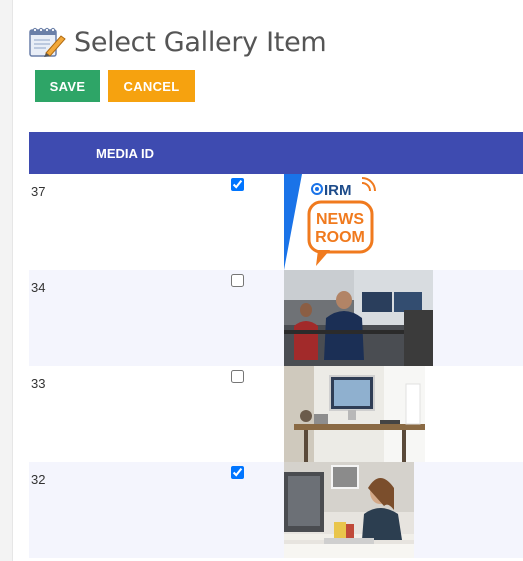  I want to click on page-title: Select Gallery Item, so click(200, 42).